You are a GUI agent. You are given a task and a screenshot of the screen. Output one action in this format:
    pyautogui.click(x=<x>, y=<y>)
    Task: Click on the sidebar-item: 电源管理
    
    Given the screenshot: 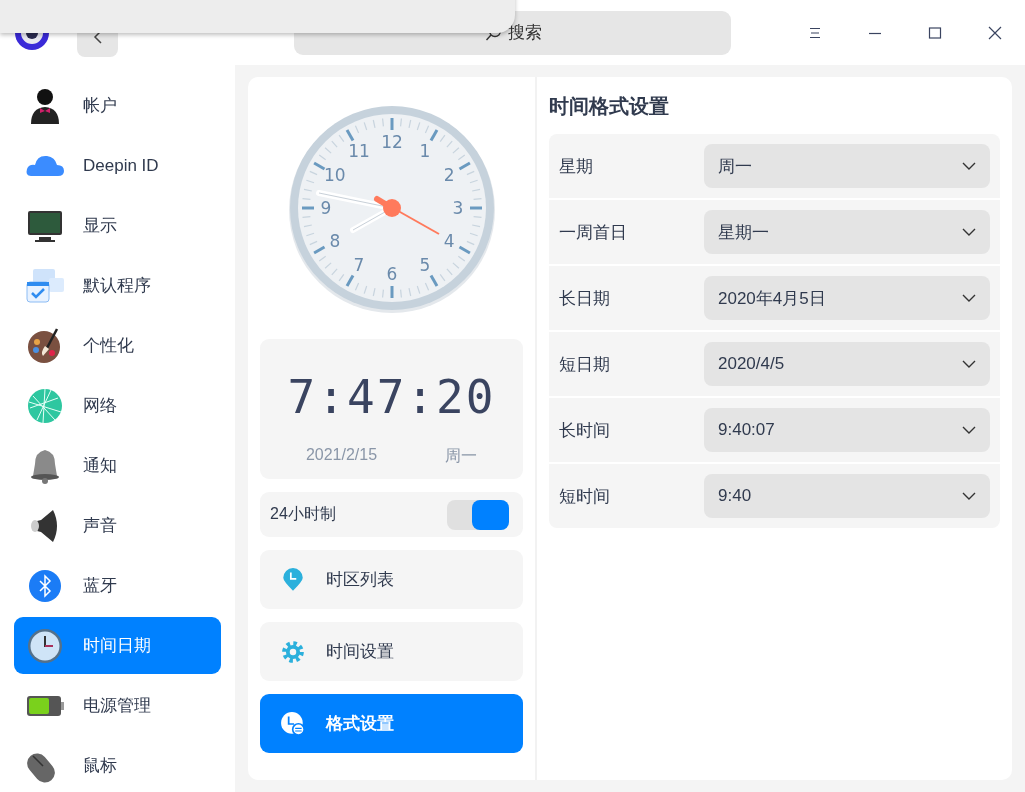 What is the action you would take?
    pyautogui.click(x=117, y=705)
    